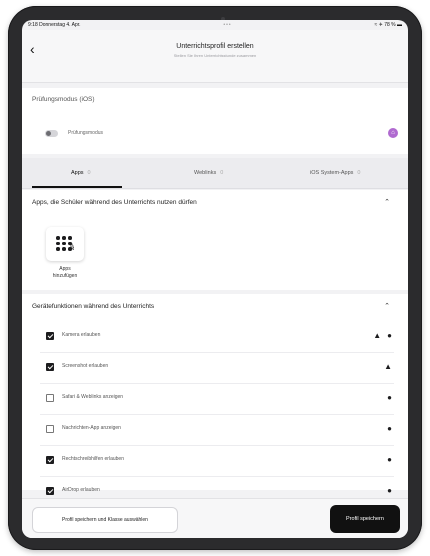 This screenshot has width=430, height=556. What do you see at coordinates (359, 173) in the screenshot?
I see `tab-ios-system-apps-count: 0` at bounding box center [359, 173].